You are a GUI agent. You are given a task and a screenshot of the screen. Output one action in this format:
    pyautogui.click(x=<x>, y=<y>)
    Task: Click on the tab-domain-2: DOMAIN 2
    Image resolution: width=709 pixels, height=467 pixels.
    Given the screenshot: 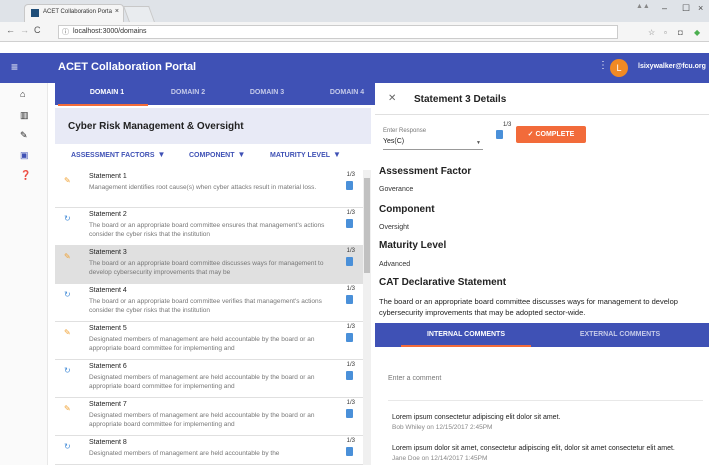 What is the action you would take?
    pyautogui.click(x=188, y=92)
    